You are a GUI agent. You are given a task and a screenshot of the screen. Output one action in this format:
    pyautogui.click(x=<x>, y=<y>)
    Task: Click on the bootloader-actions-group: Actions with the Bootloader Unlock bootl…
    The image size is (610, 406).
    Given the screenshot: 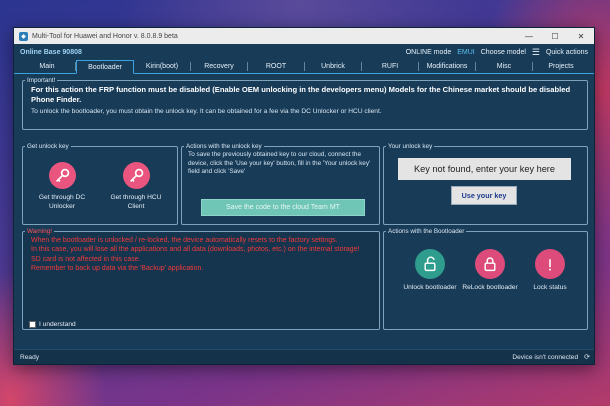 What is the action you would take?
    pyautogui.click(x=485, y=279)
    